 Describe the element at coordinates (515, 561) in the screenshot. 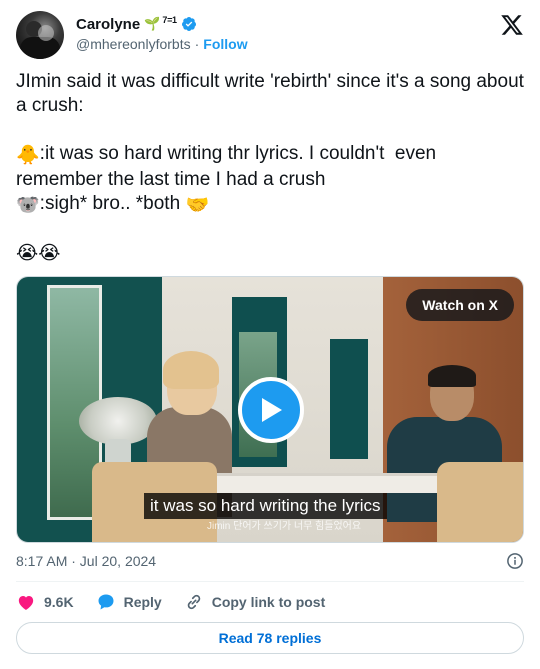

I see `info-icon` at that location.